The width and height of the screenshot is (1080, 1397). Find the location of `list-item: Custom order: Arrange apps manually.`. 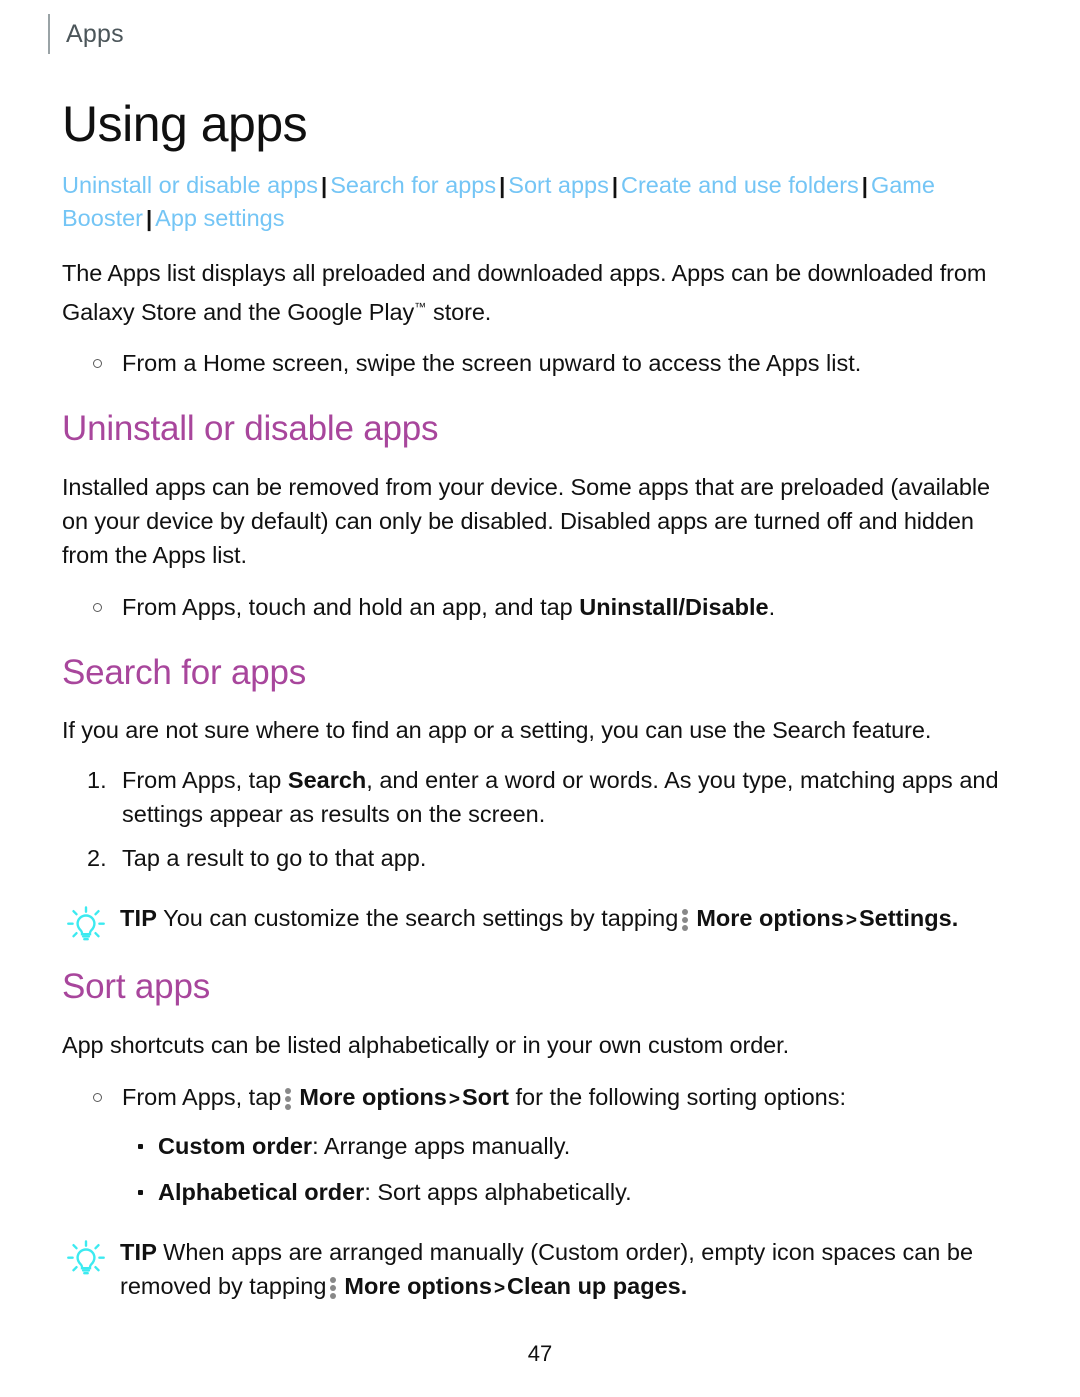

list-item: Custom order: Arrange apps manually. is located at coordinates (537, 1146).